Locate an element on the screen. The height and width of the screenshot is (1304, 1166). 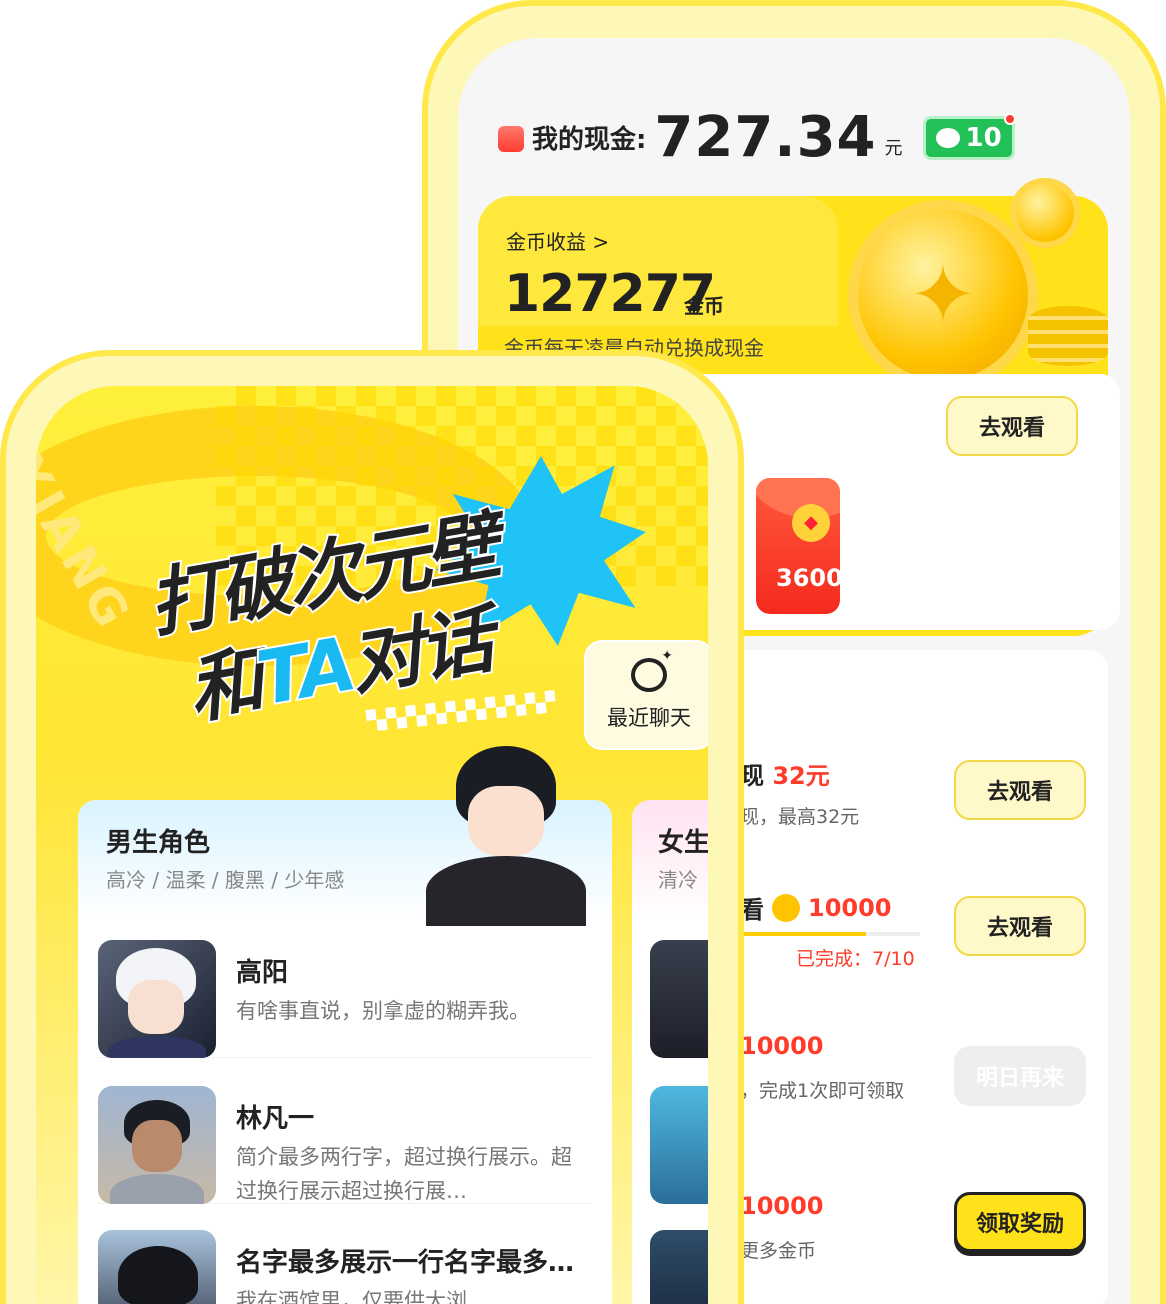
role-name: 林凡一 is located at coordinates (275, 1119).